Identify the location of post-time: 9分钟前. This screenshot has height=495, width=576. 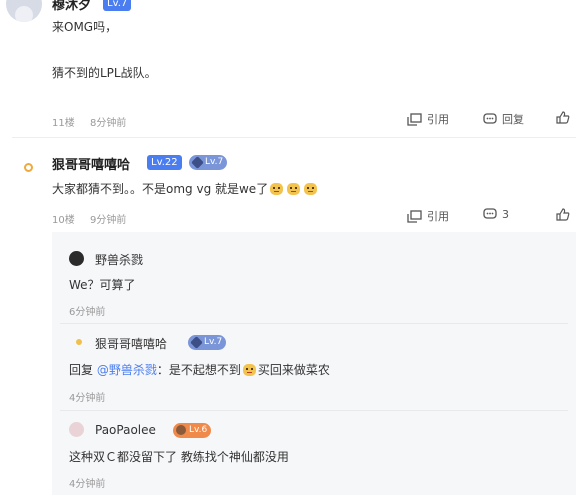
(108, 220).